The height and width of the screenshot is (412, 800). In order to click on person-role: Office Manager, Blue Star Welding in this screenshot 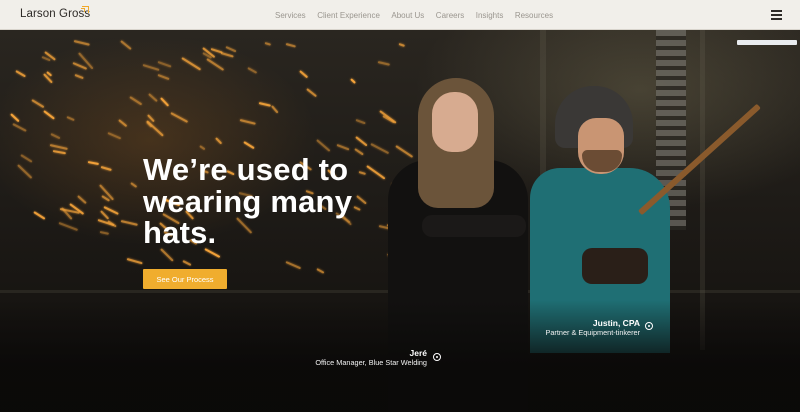, I will do `click(371, 362)`.